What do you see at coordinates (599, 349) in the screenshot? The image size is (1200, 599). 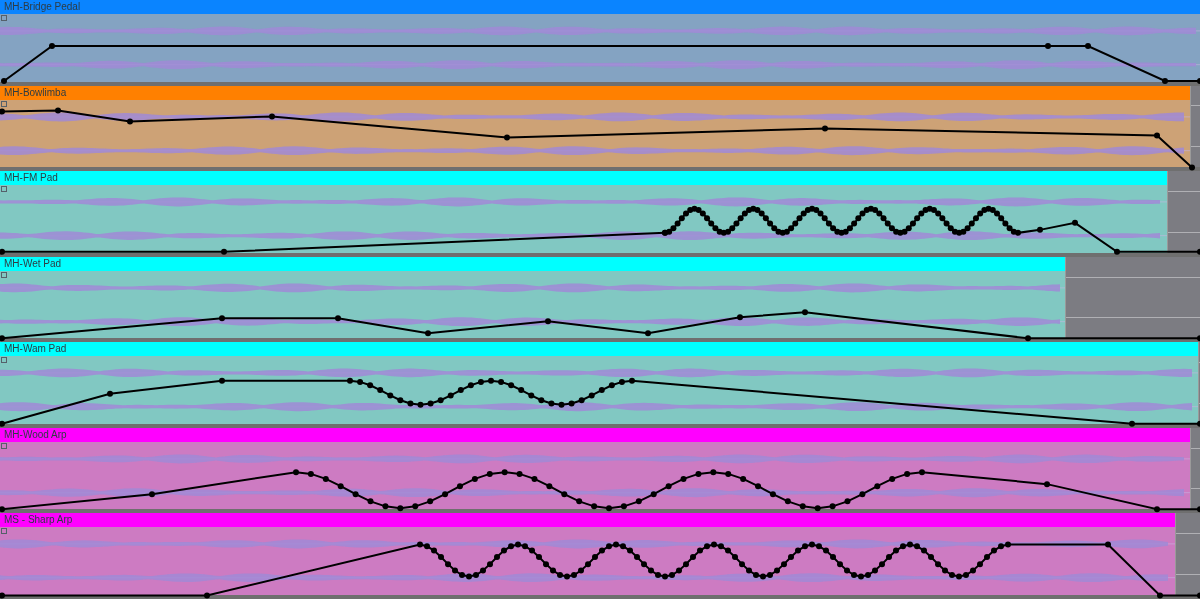 I see `clip-header: MH-Wam Pad` at bounding box center [599, 349].